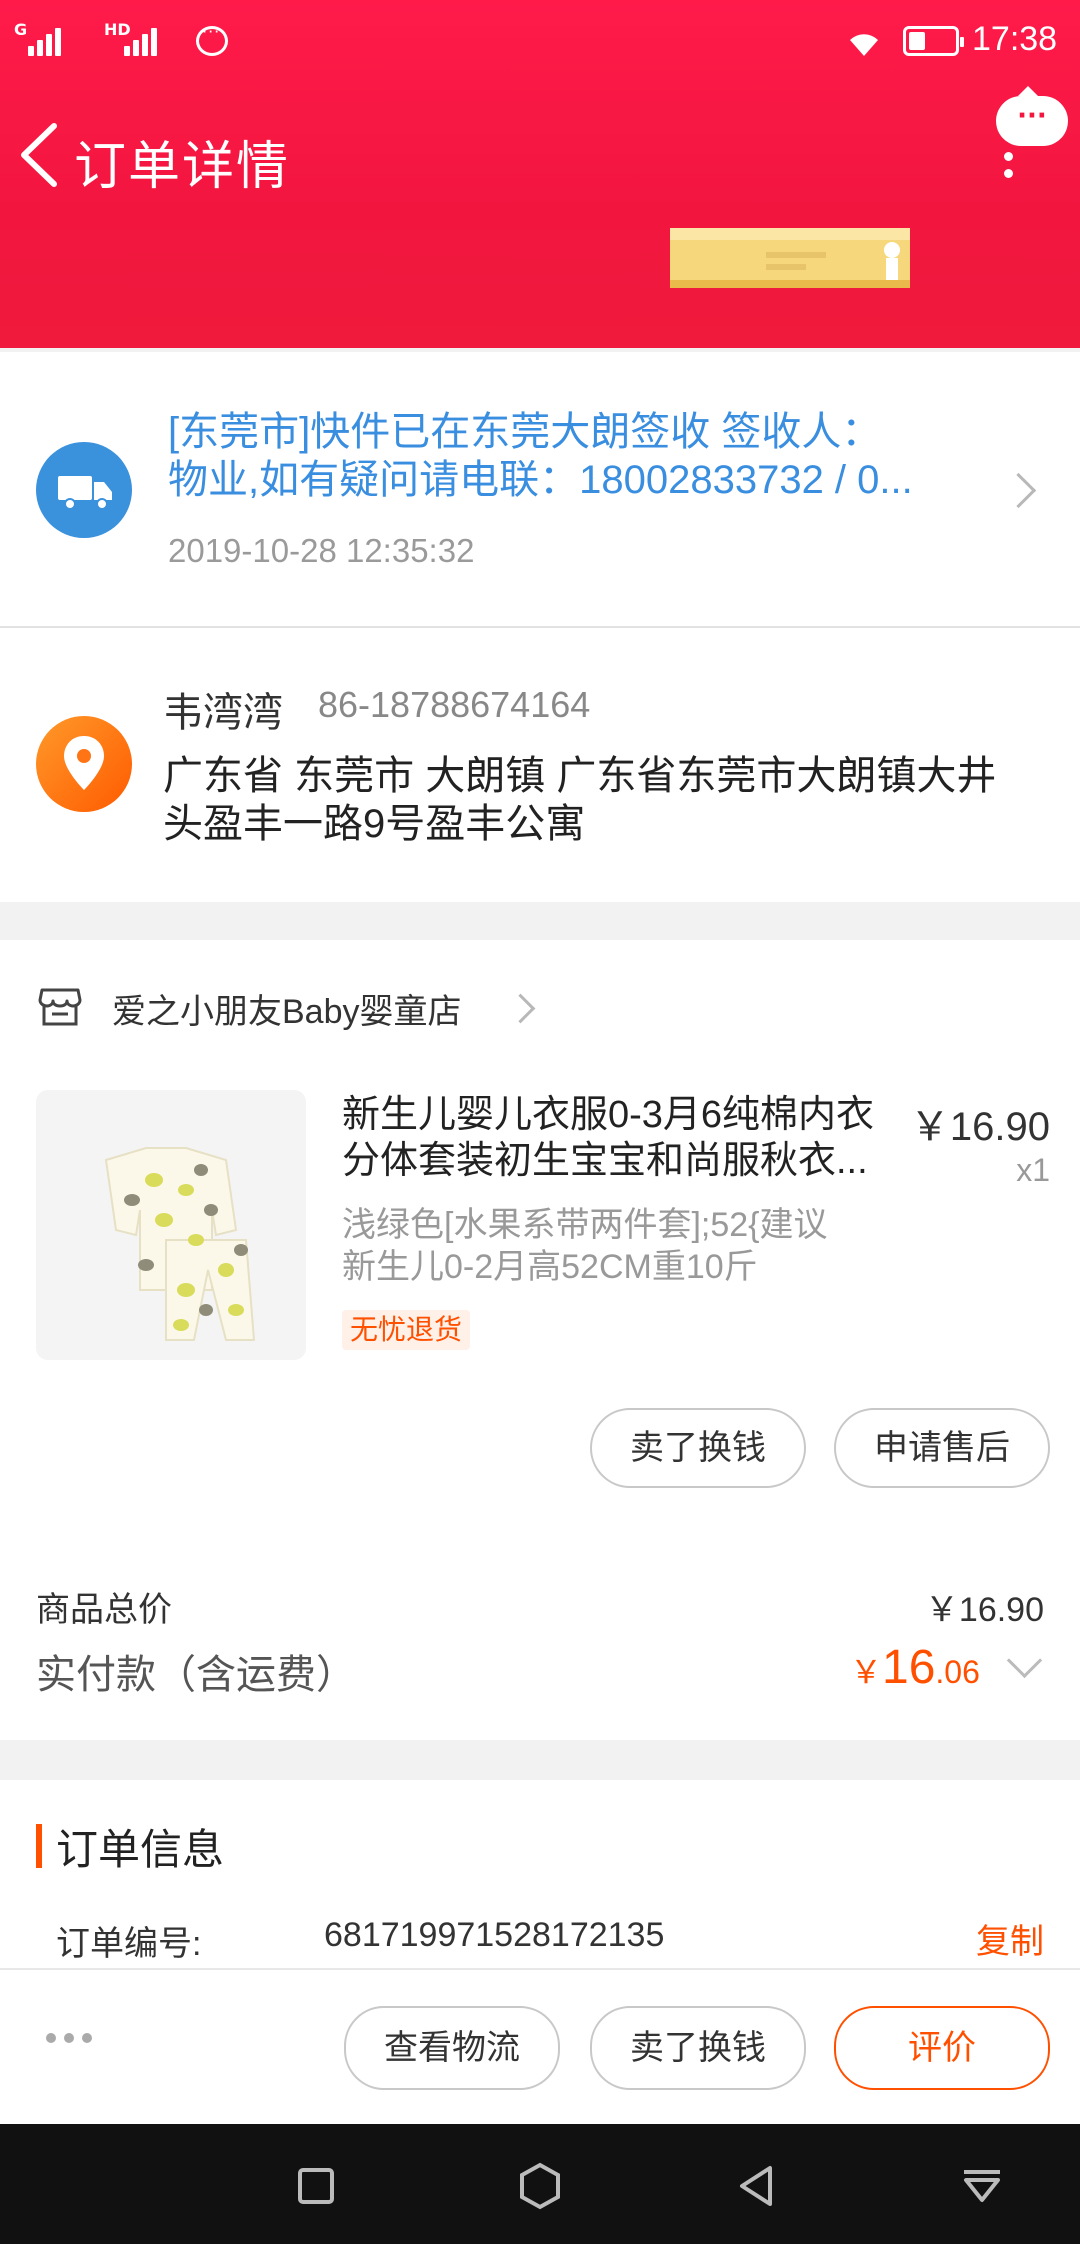 The image size is (1080, 2244). I want to click on sell-button-bottom: 卖了换钱, so click(698, 2048).